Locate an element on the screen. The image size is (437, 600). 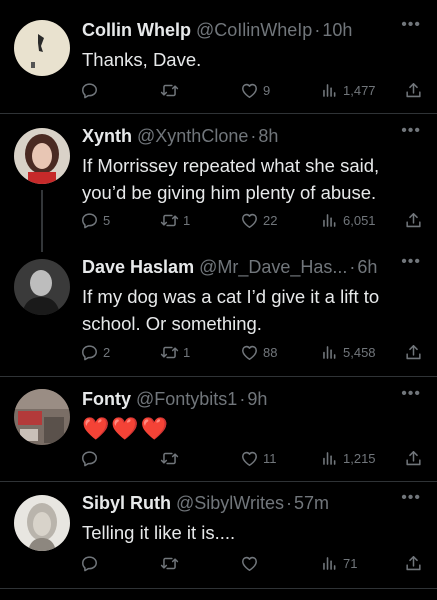
like-button: 11 is located at coordinates (258, 458).